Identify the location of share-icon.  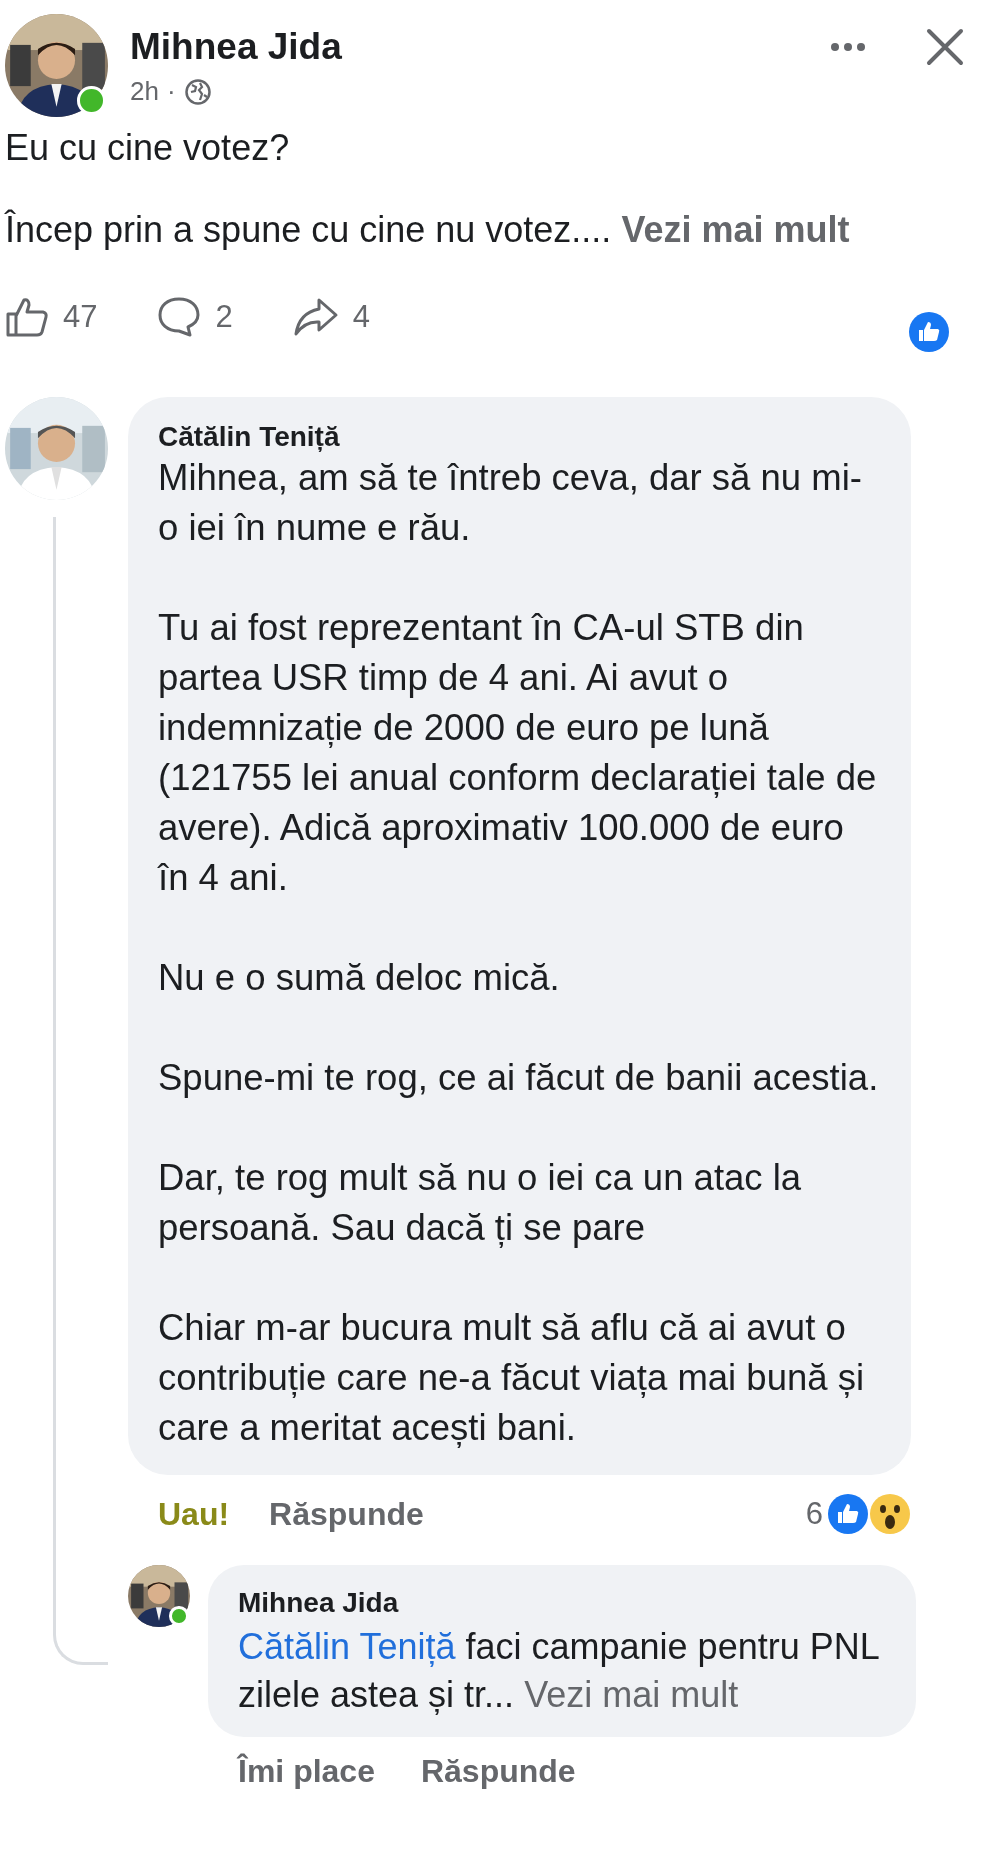
(315, 317).